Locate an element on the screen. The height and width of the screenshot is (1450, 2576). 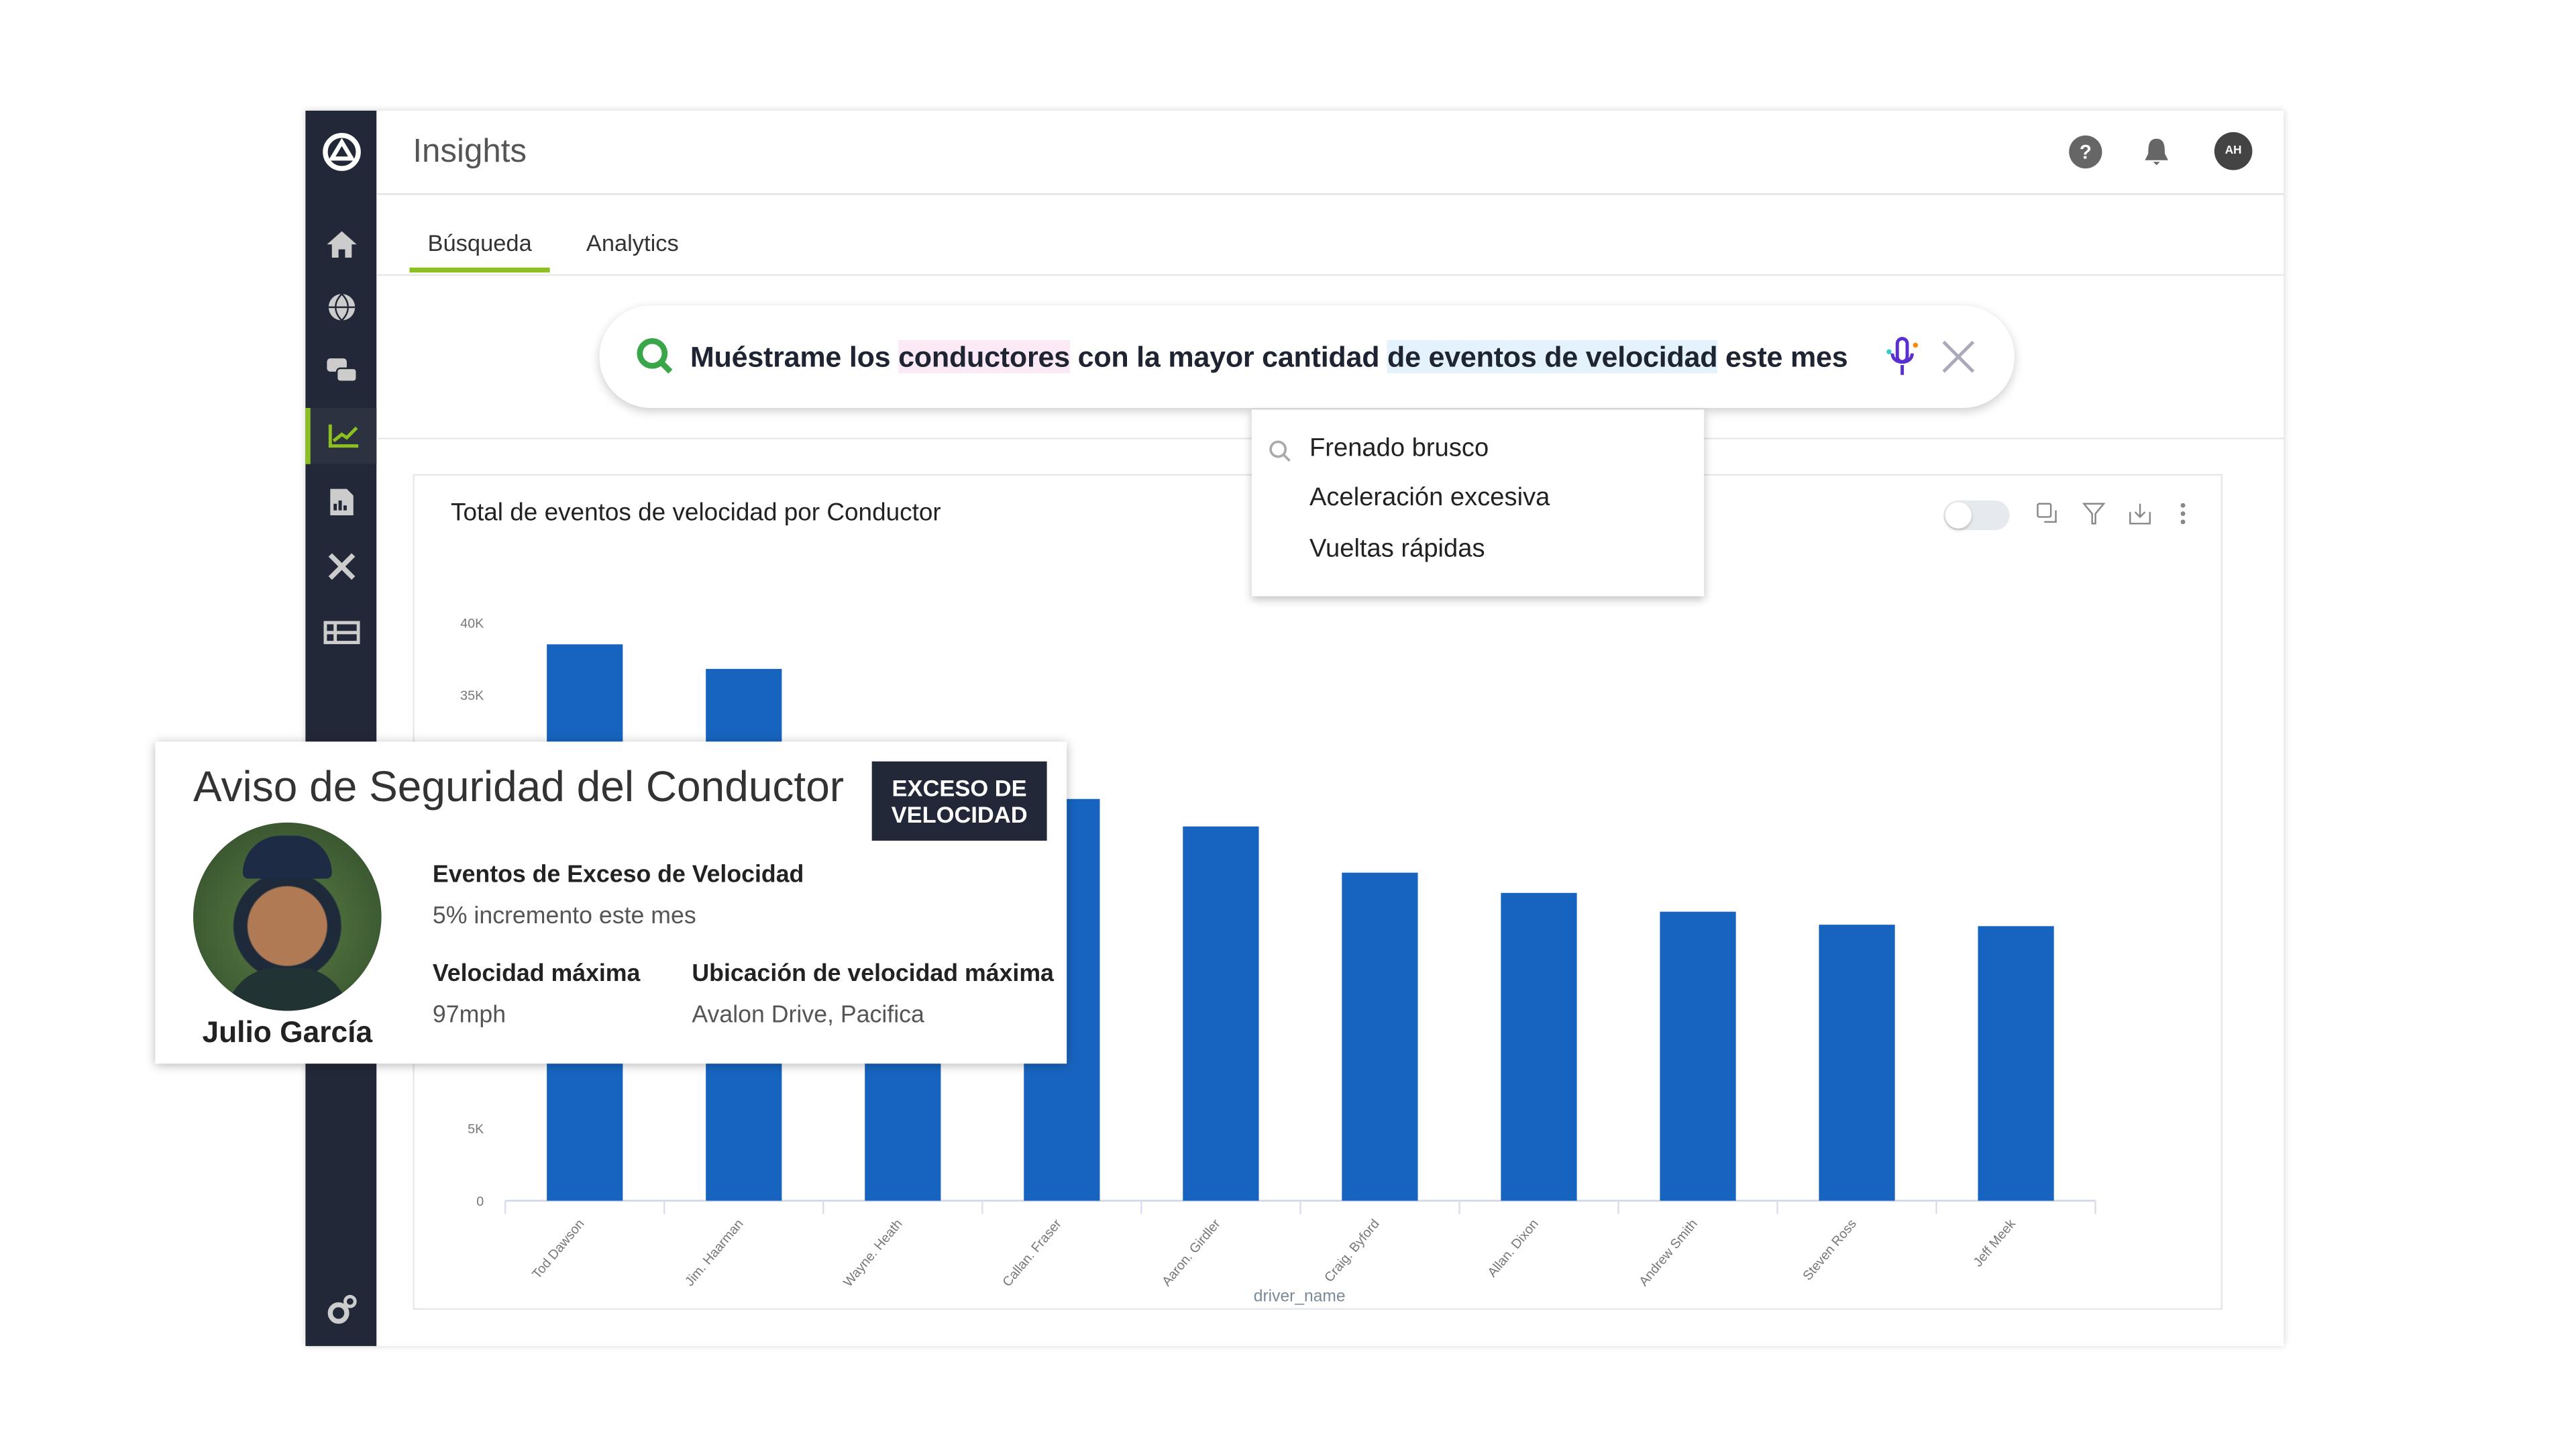
location-label: Ubicación de velocidad máxima is located at coordinates (873, 974).